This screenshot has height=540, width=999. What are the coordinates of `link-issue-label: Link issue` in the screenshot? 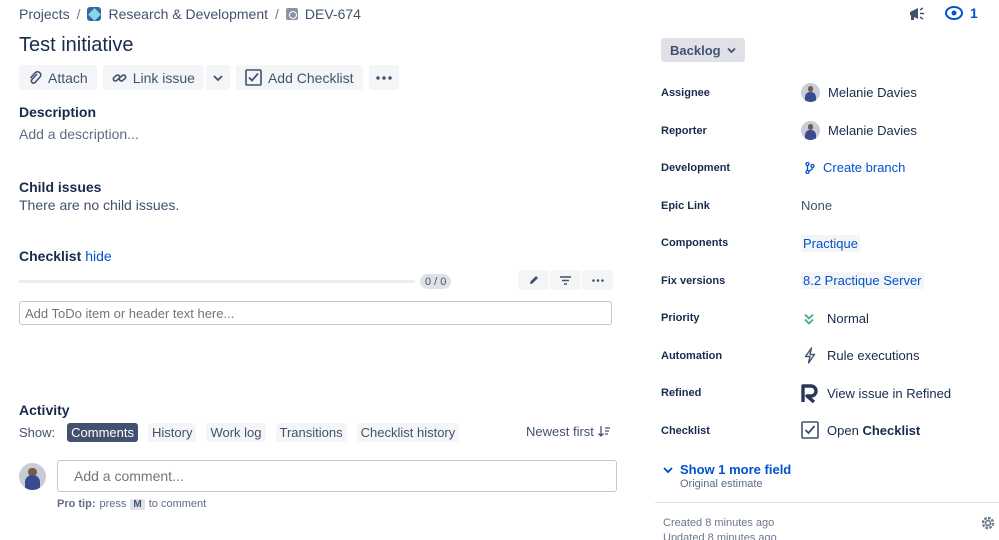 It's located at (163, 77).